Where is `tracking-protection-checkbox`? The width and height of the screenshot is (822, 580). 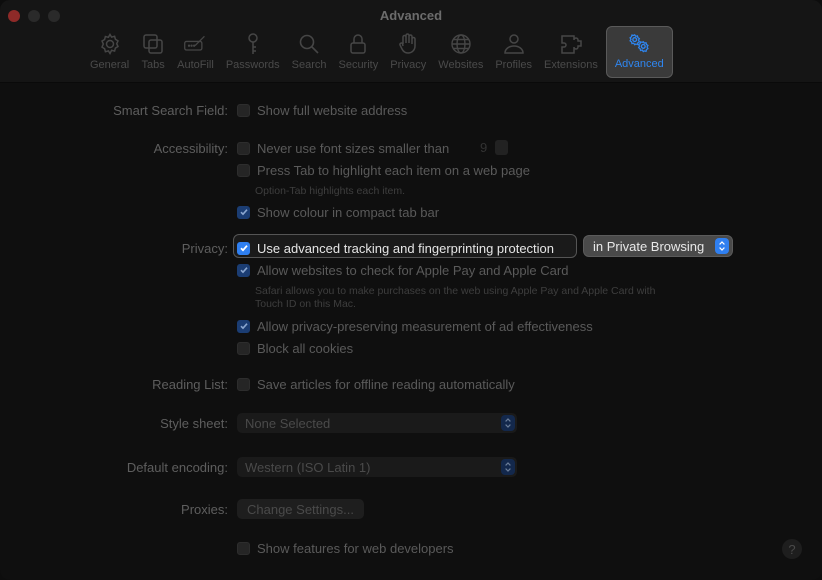 tracking-protection-checkbox is located at coordinates (243, 248).